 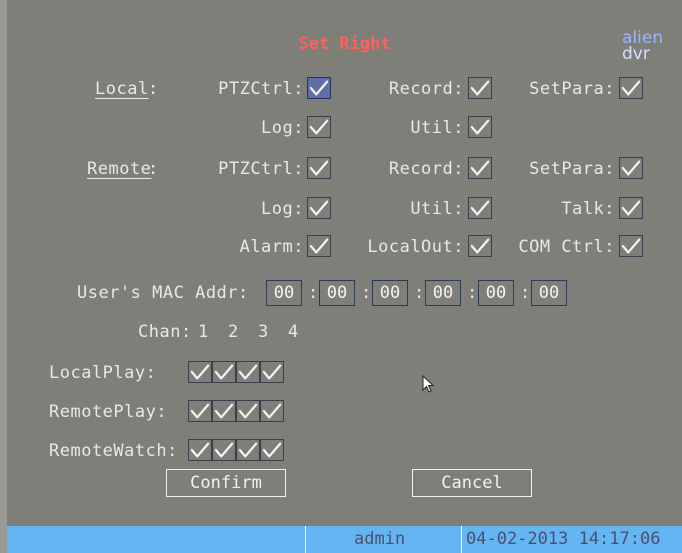 I want to click on localplay-chan-4-checkbox, so click(x=272, y=372).